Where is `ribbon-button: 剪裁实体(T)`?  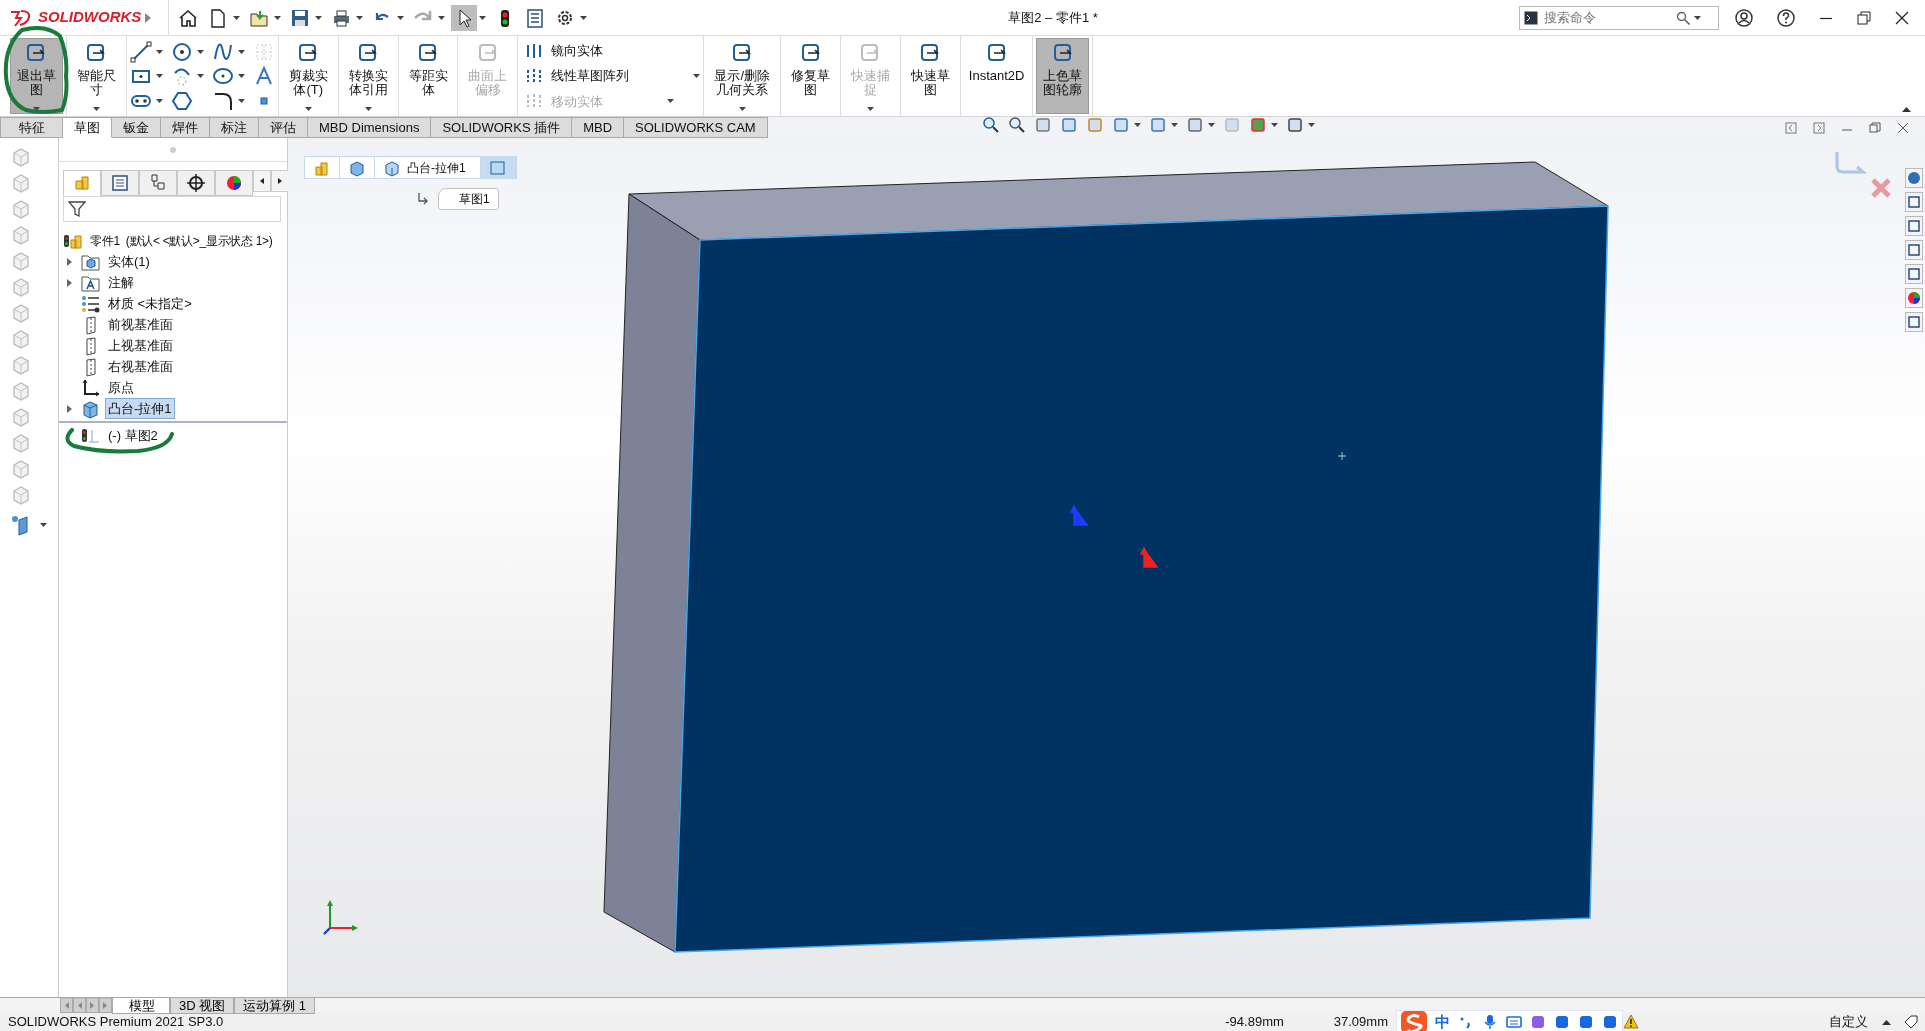 ribbon-button: 剪裁实体(T) is located at coordinates (308, 76).